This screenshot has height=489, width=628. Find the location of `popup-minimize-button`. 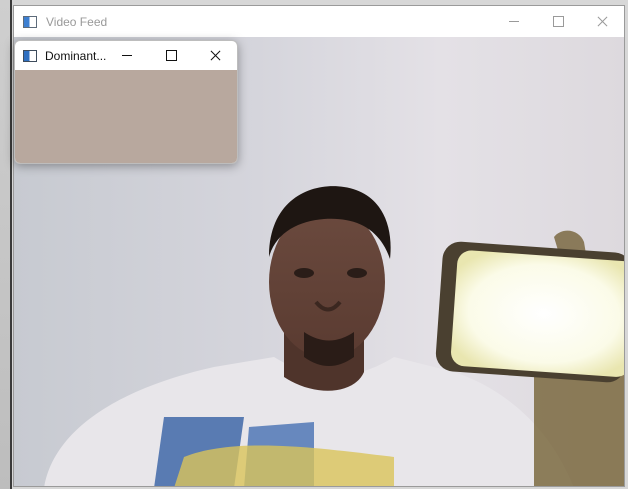

popup-minimize-button is located at coordinates (127, 55).